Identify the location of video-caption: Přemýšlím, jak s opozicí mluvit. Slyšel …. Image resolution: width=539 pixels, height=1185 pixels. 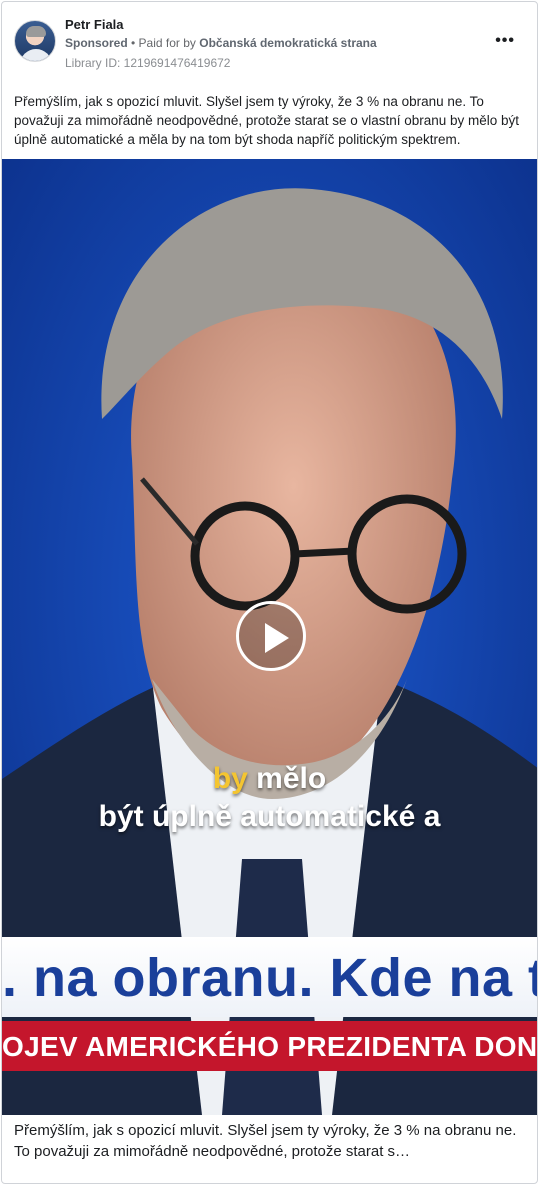
(265, 1141).